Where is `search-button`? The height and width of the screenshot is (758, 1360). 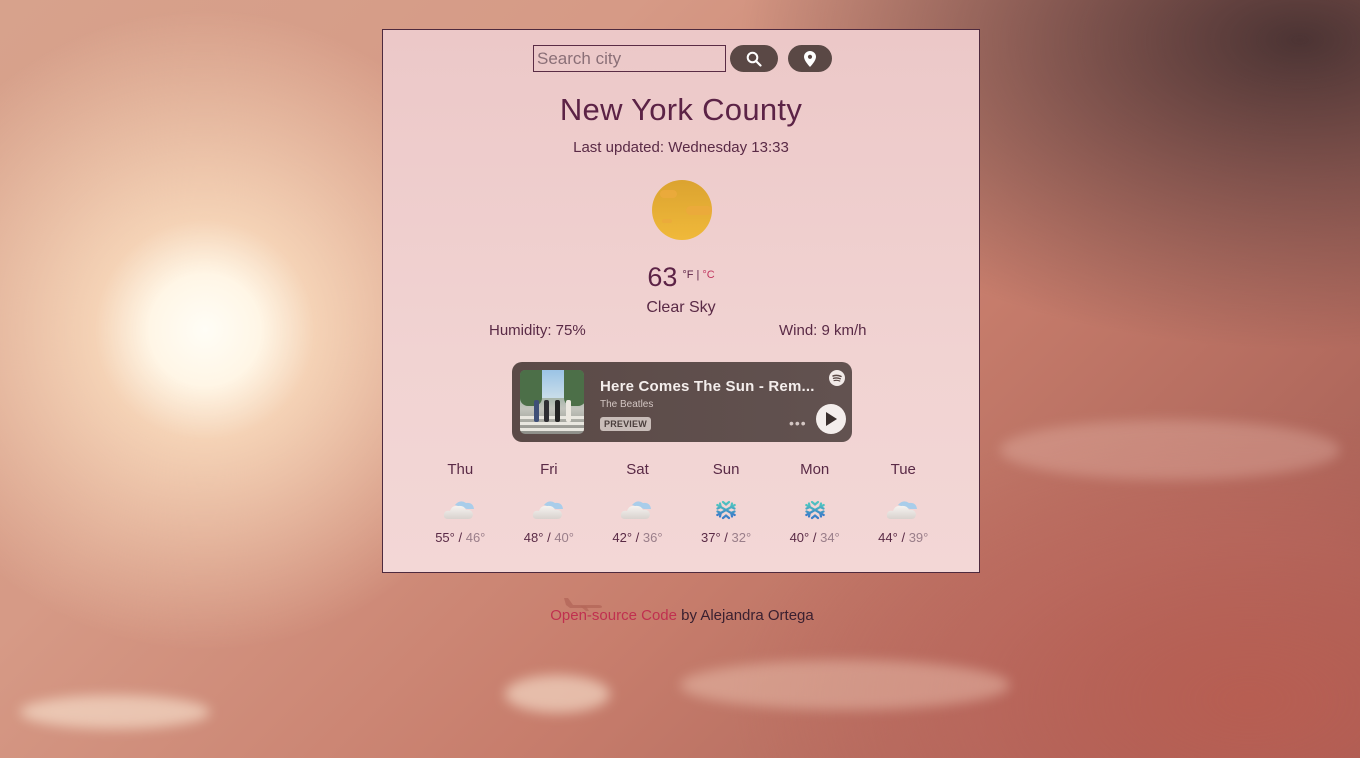
search-button is located at coordinates (754, 58).